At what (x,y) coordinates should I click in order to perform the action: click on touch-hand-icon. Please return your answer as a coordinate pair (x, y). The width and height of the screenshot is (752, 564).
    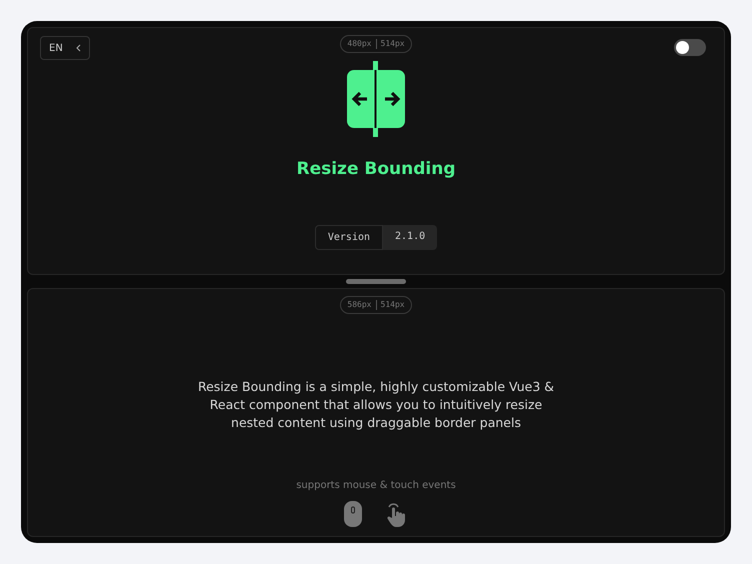
    Looking at the image, I should click on (397, 514).